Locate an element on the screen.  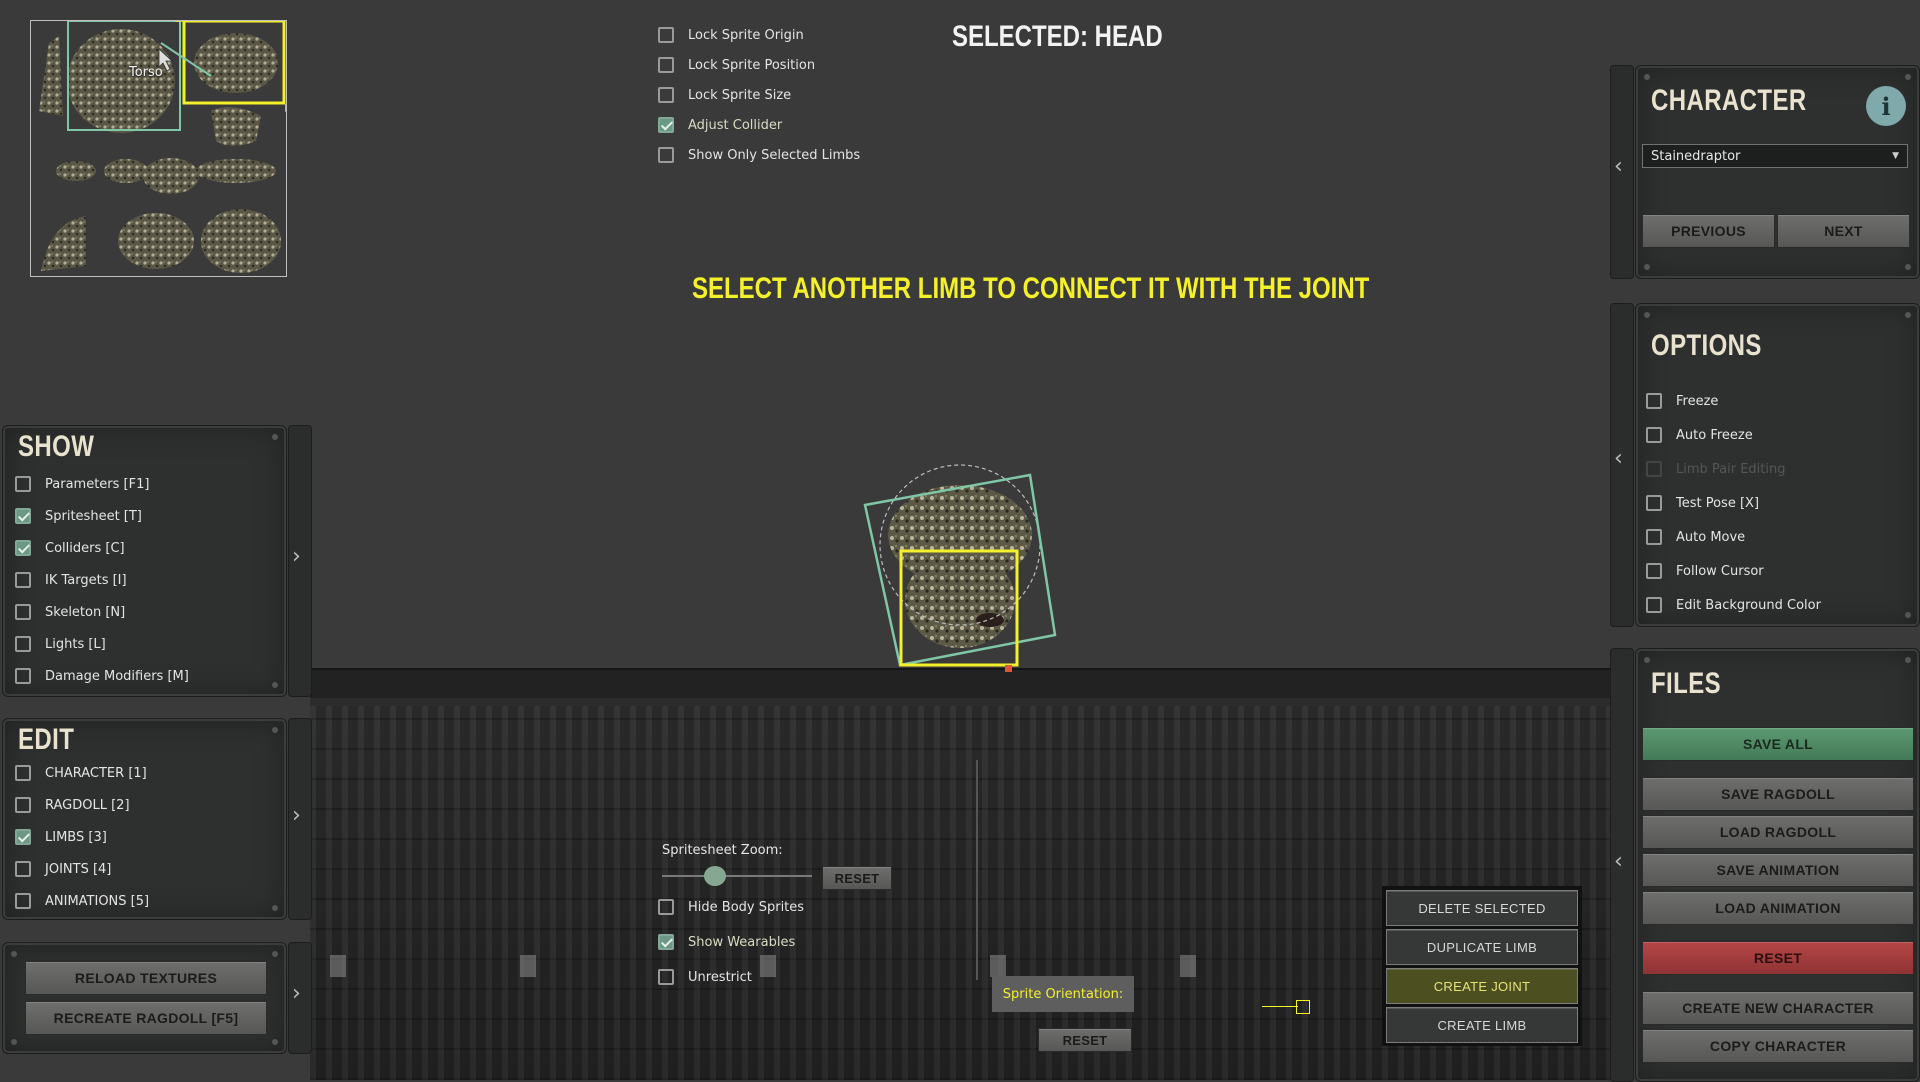
orientation-handle is located at coordinates (1287, 1007).